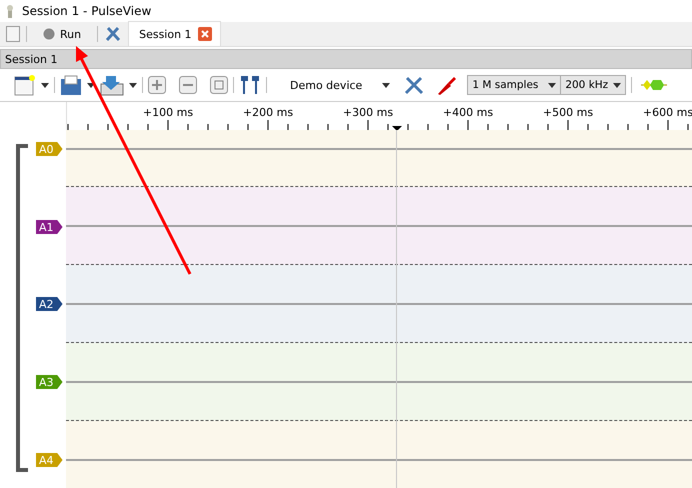  What do you see at coordinates (219, 85) in the screenshot?
I see `zoom-fit-icon` at bounding box center [219, 85].